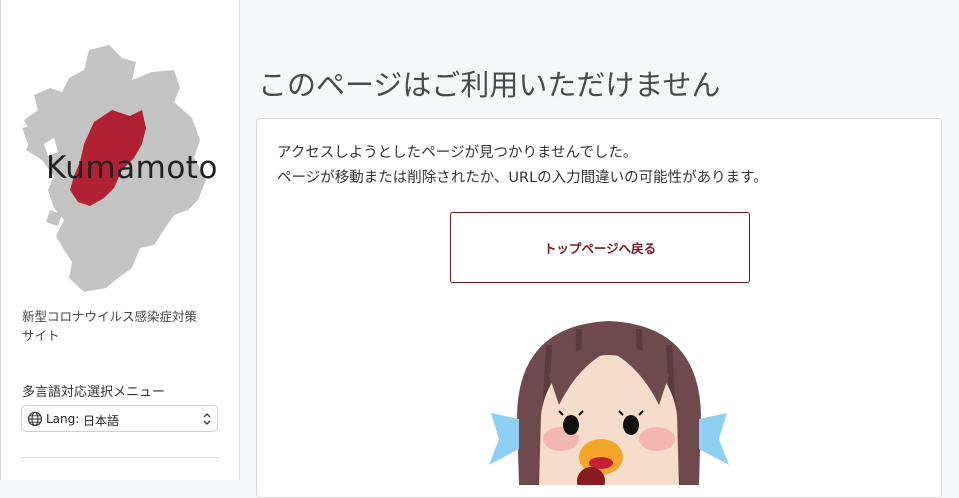 The height and width of the screenshot is (498, 959). I want to click on error-message-line1: アクセスしようとしたページが見つかりませんでした。, so click(457, 153).